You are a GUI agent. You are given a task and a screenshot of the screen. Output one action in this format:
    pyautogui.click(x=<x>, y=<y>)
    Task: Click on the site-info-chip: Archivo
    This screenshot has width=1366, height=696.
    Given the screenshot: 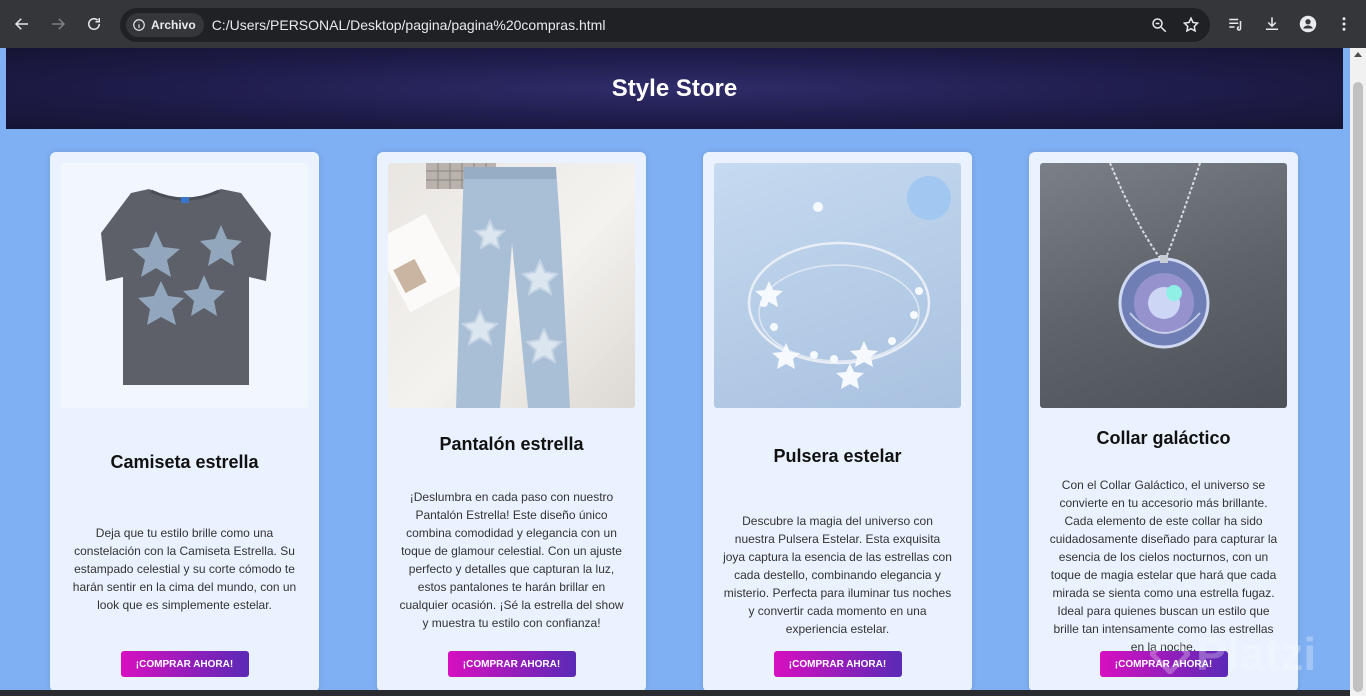 What is the action you would take?
    pyautogui.click(x=165, y=25)
    